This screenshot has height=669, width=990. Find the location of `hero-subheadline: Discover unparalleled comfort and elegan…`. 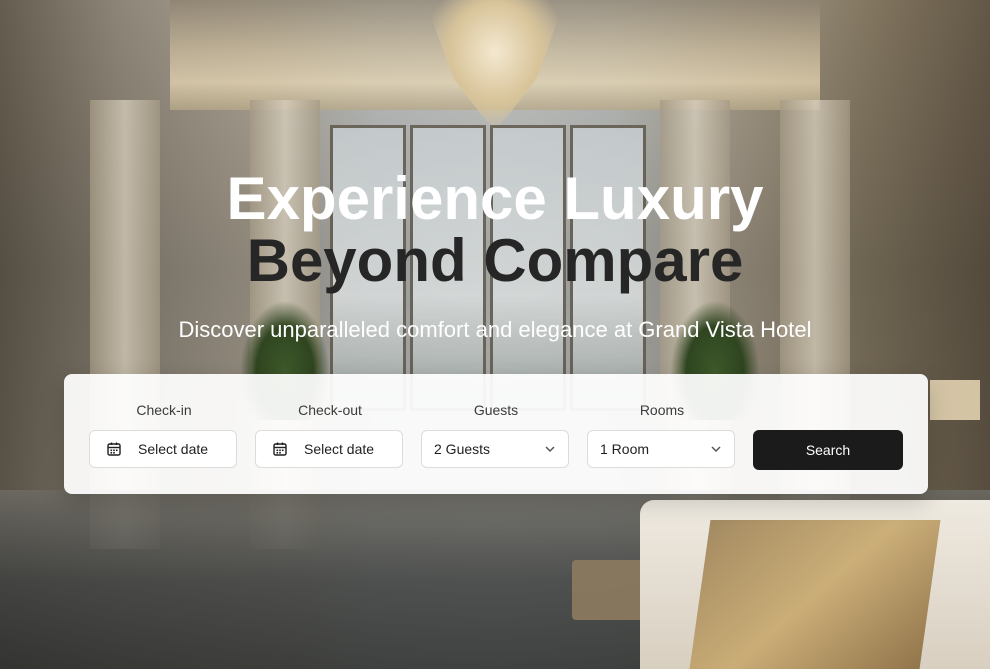

hero-subheadline: Discover unparalleled comfort and elegan… is located at coordinates (495, 329).